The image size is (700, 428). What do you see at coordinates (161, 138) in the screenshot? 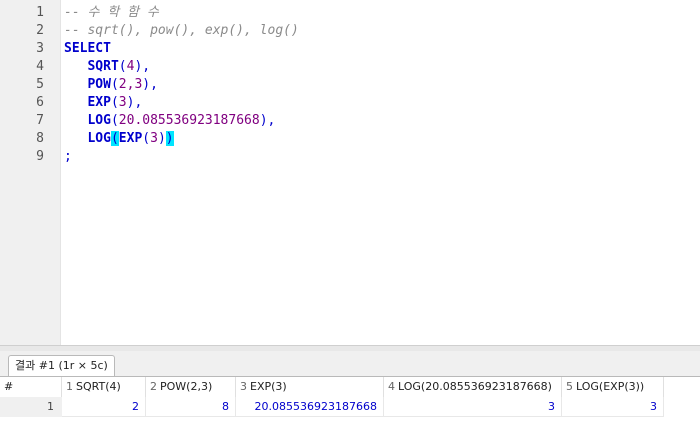
I see `paren: )` at bounding box center [161, 138].